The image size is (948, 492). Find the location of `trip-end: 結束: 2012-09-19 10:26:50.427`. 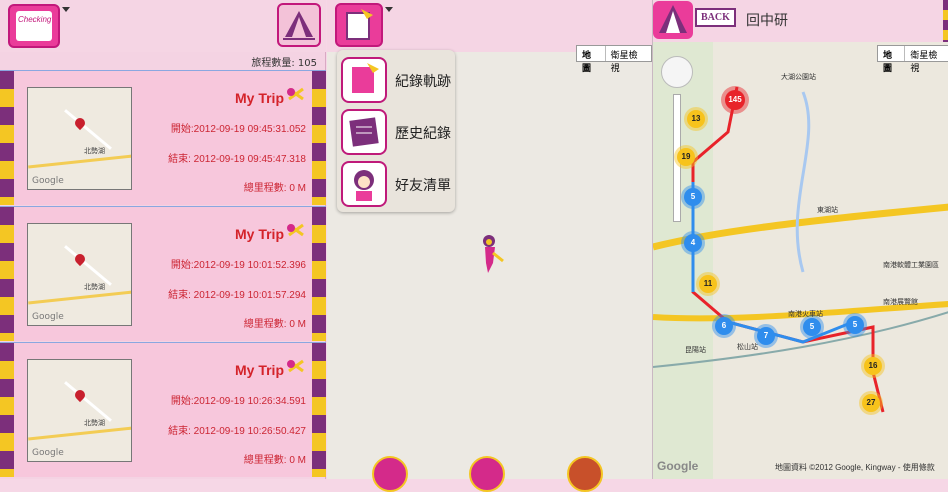

trip-end: 結束: 2012-09-19 10:26:50.427 is located at coordinates (237, 431).